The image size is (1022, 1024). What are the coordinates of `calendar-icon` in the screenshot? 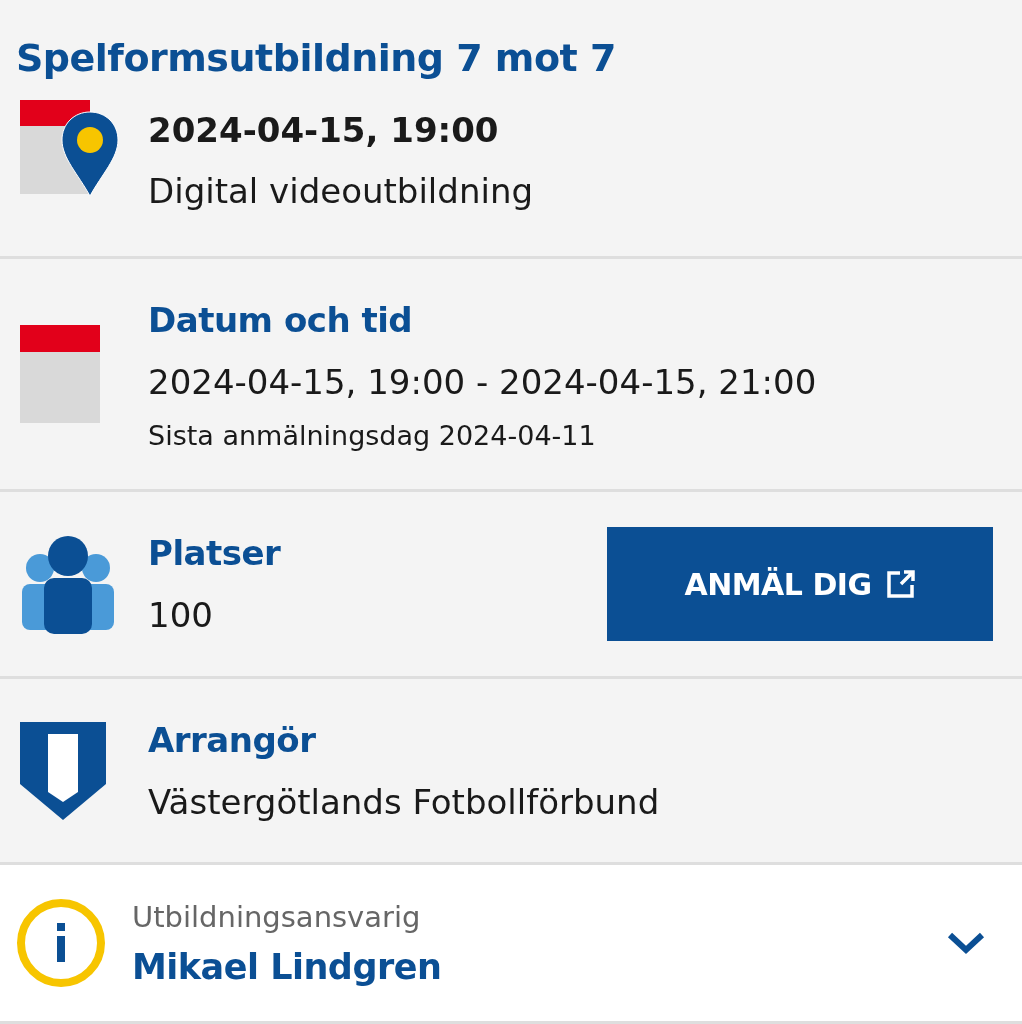 It's located at (60, 374).